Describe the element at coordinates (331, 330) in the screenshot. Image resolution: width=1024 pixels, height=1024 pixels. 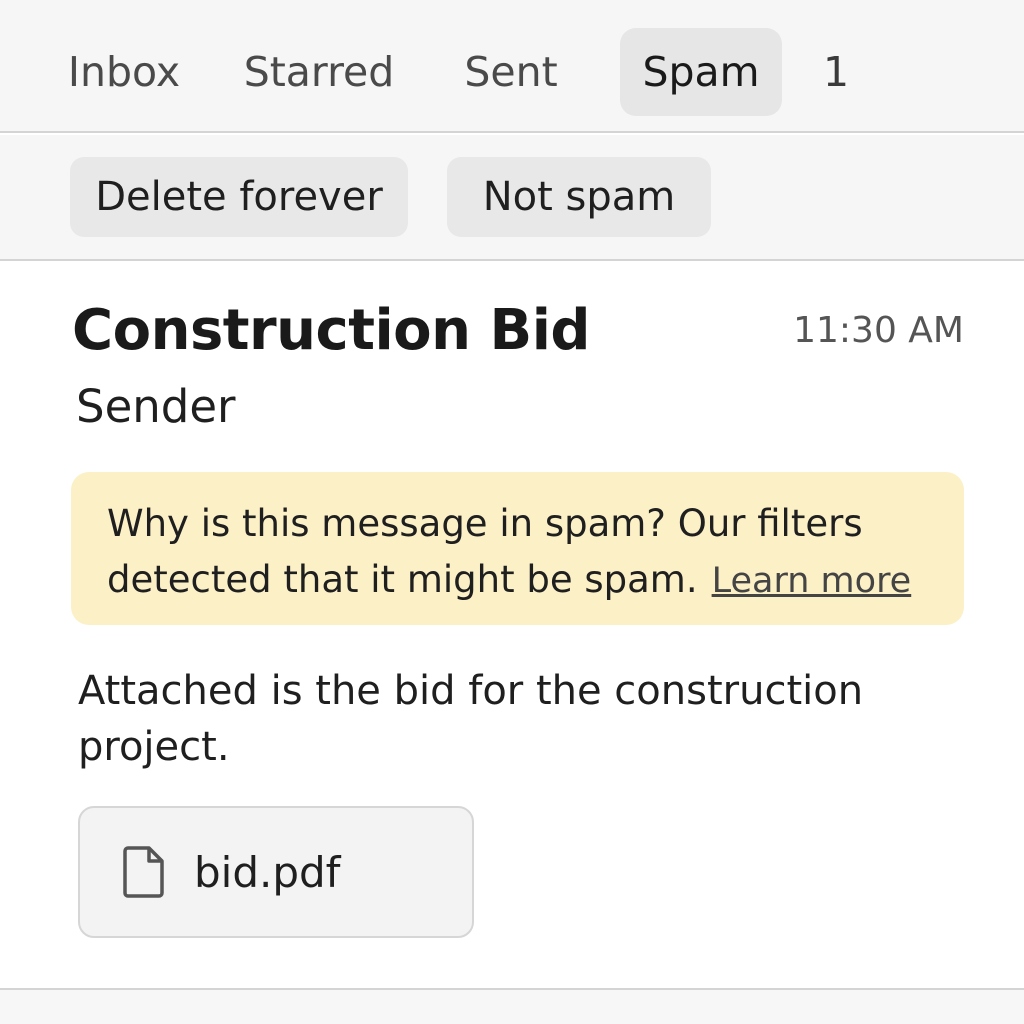
I see `message-subject: Construction Bid` at that location.